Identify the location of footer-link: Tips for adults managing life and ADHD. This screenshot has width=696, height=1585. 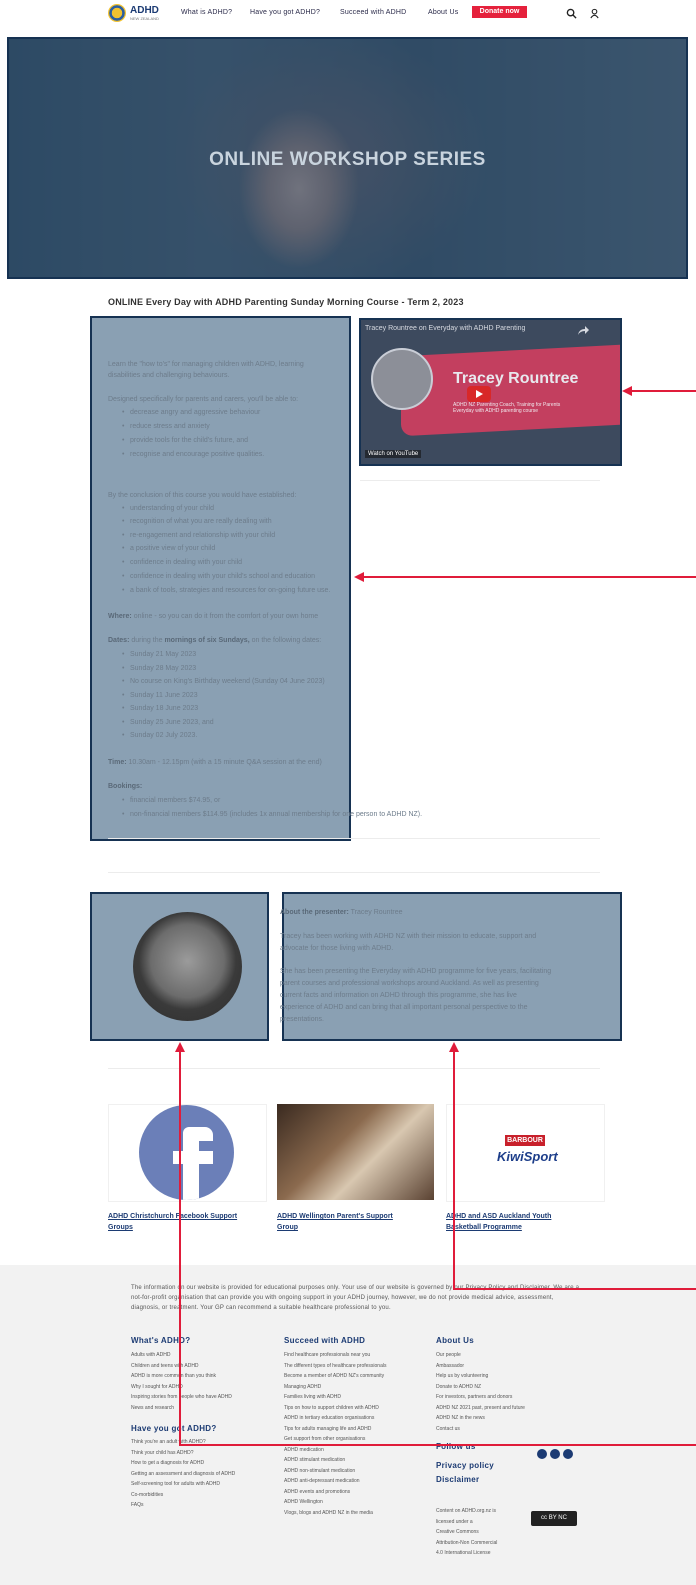
(335, 1429).